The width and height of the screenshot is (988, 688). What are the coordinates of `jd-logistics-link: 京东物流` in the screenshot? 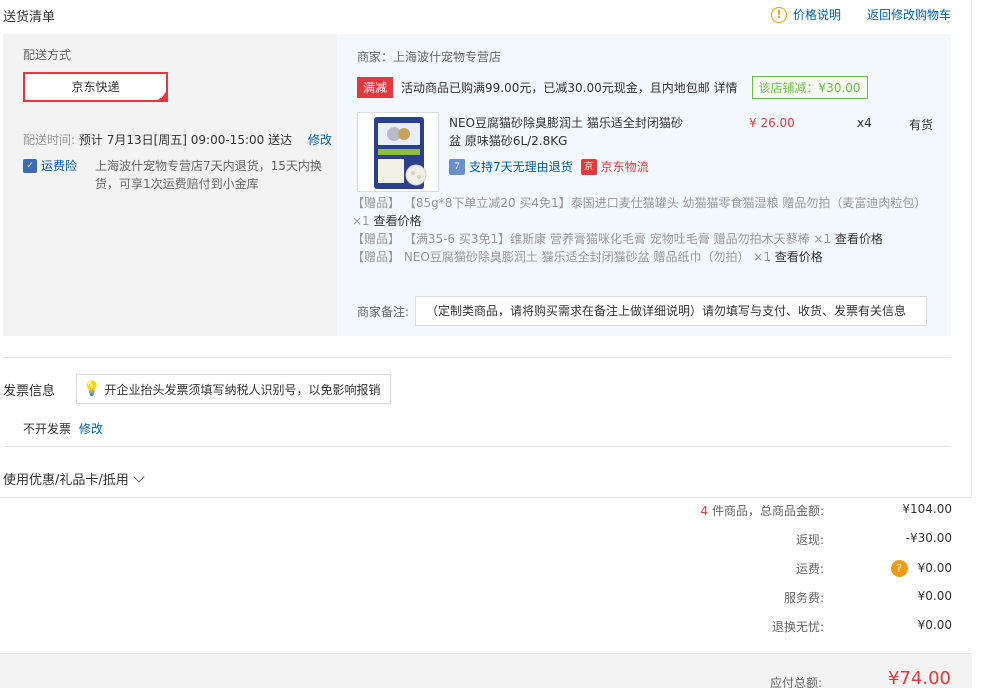 It's located at (625, 166).